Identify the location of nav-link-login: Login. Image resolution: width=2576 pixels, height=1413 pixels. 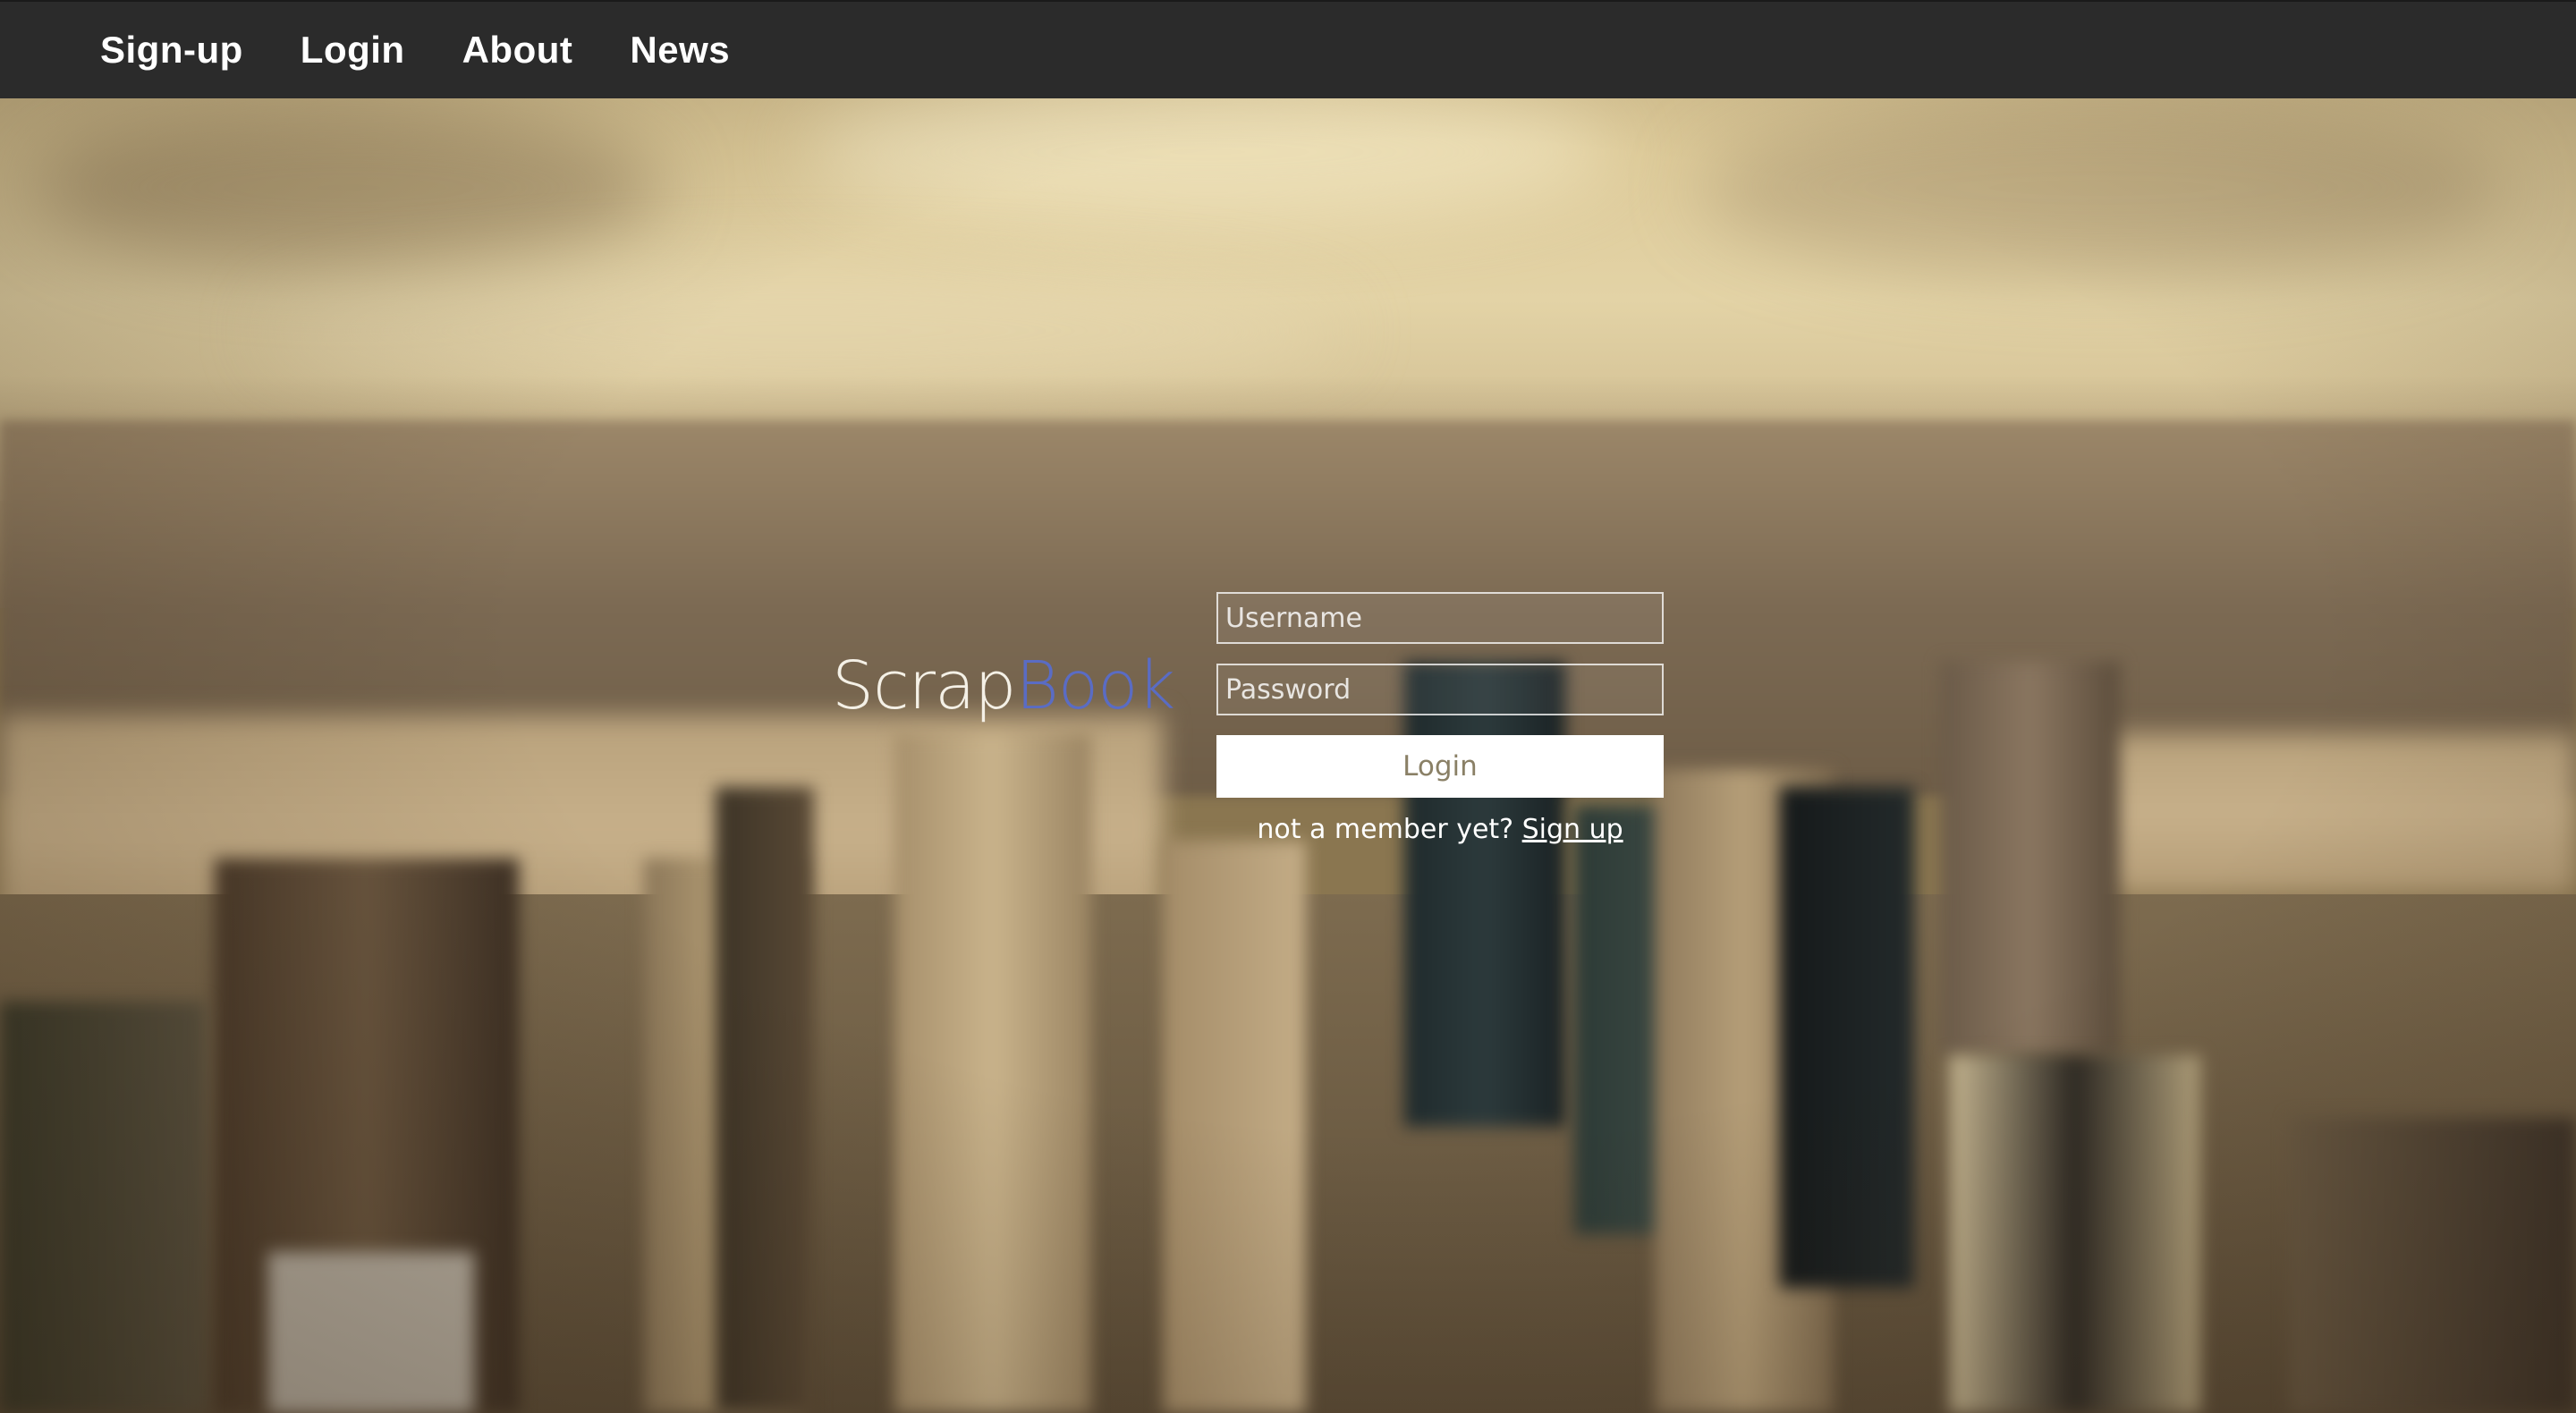
(353, 50).